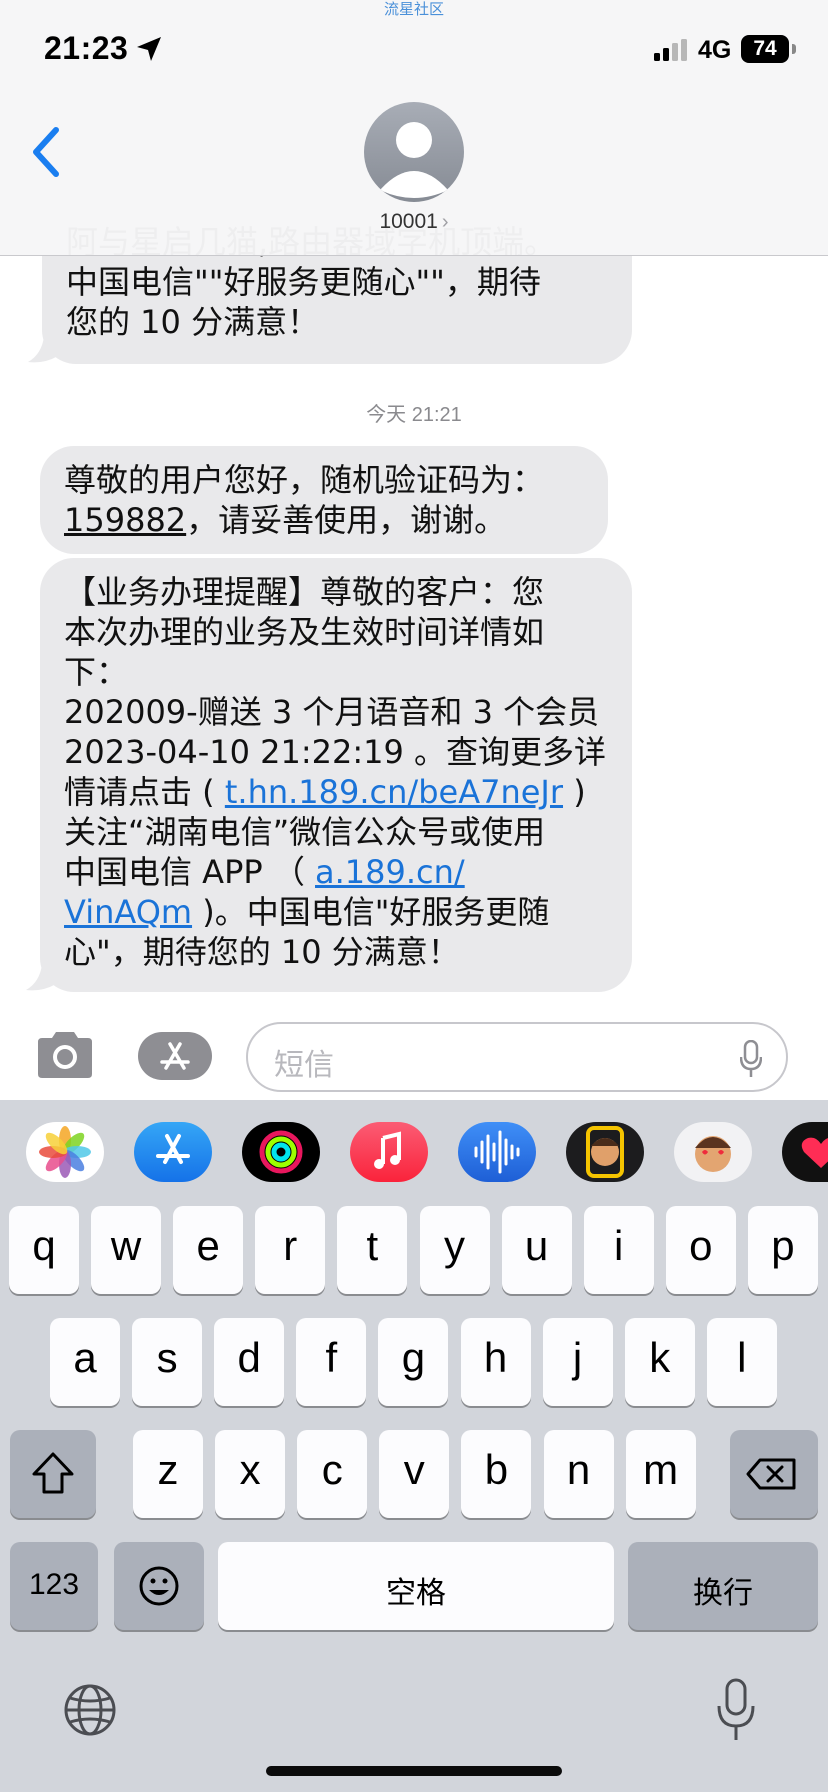 The image size is (828, 1792). I want to click on key-r: r, so click(290, 1250).